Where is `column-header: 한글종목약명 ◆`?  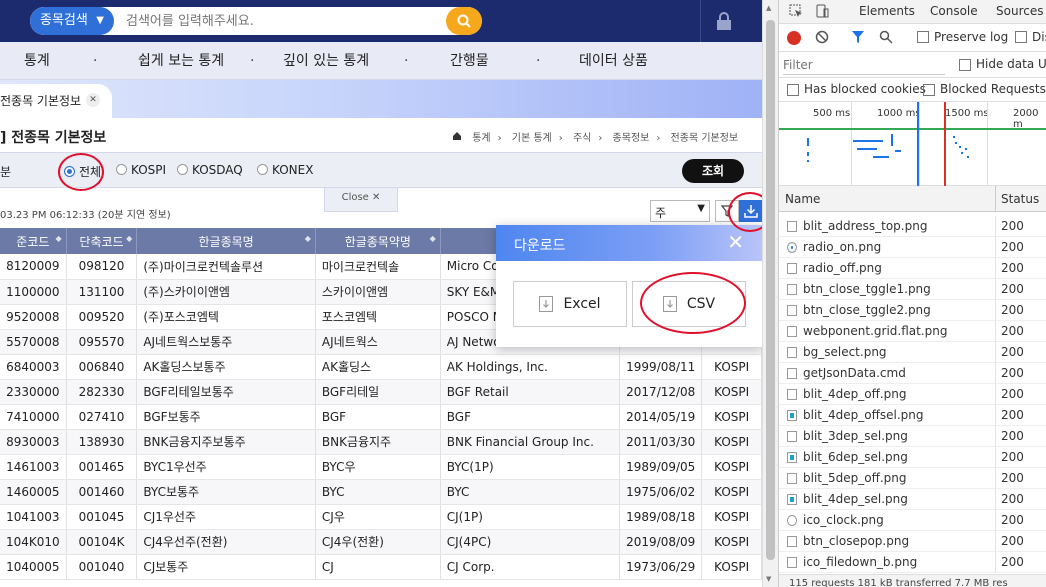
column-header: 한글종목약명 ◆ is located at coordinates (378, 241).